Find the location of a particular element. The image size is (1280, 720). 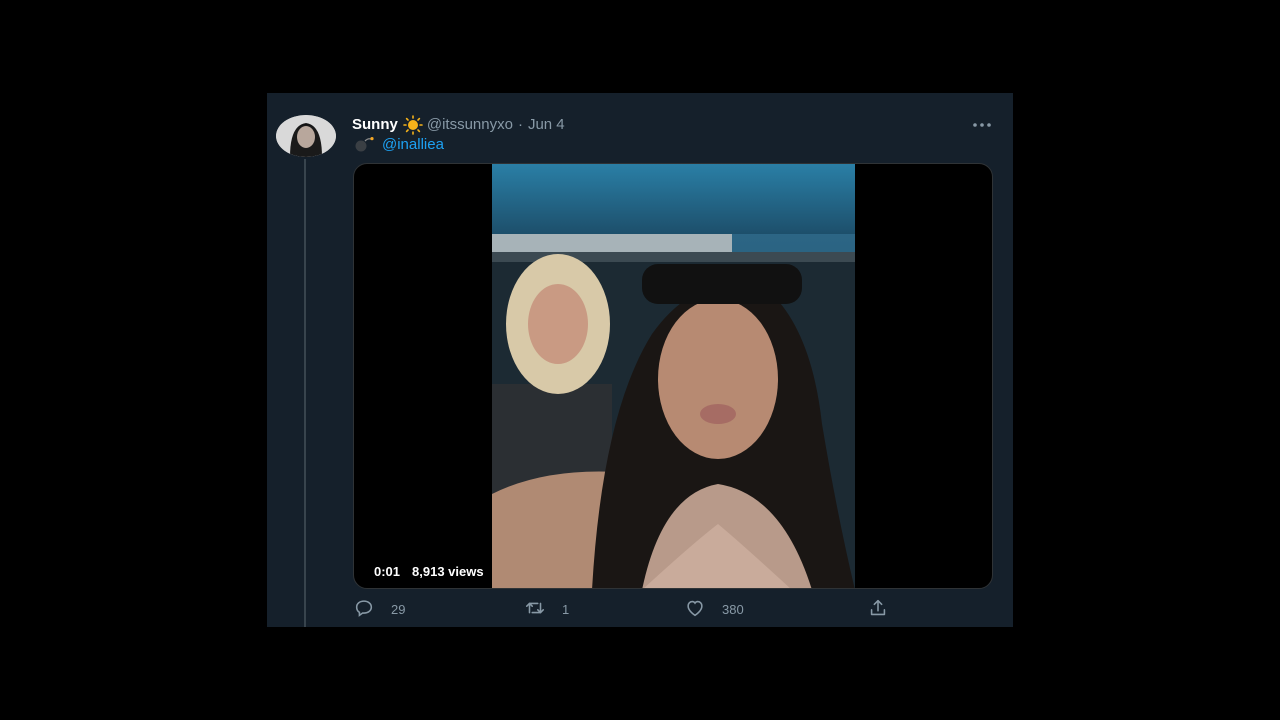

retweet-icon is located at coordinates (535, 609).